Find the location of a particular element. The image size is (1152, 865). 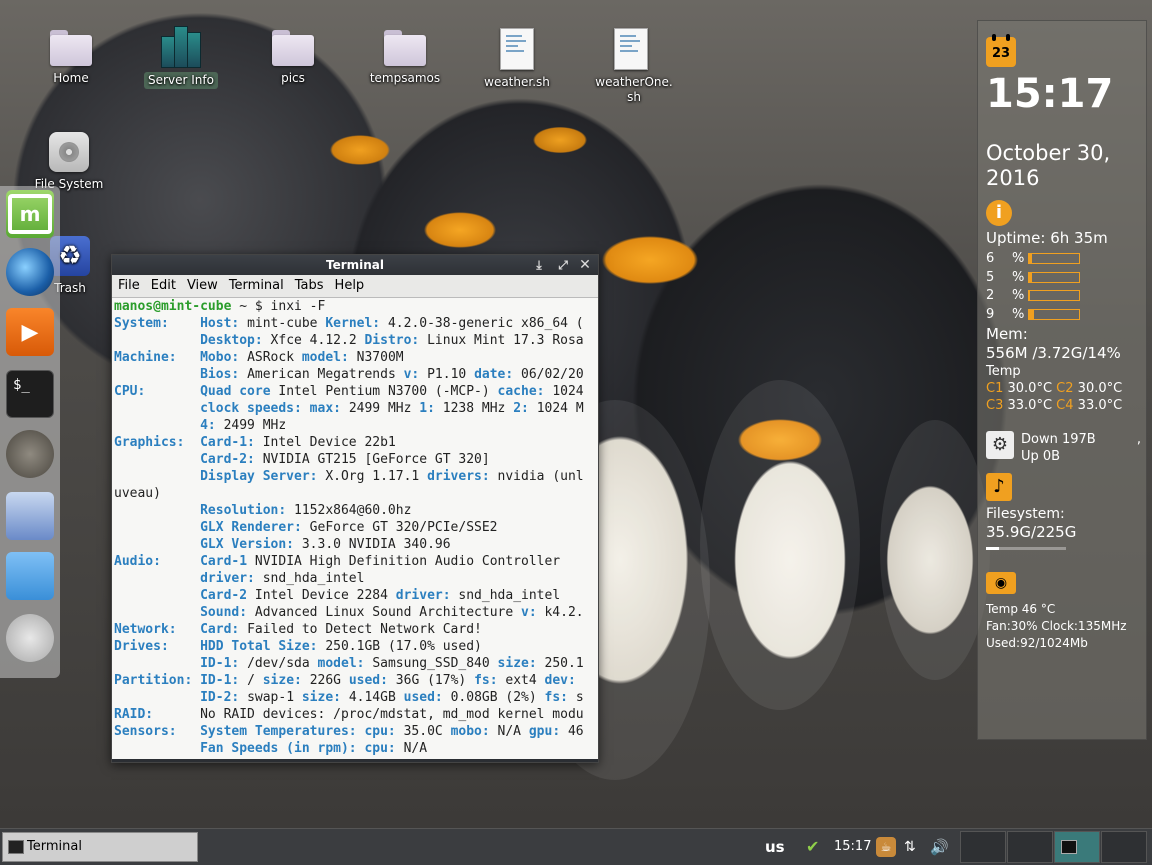

window-title: Terminal is located at coordinates (355, 265).